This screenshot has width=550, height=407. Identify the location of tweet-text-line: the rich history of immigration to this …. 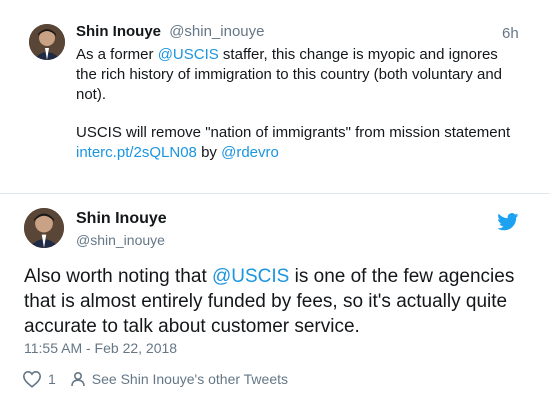
(289, 74).